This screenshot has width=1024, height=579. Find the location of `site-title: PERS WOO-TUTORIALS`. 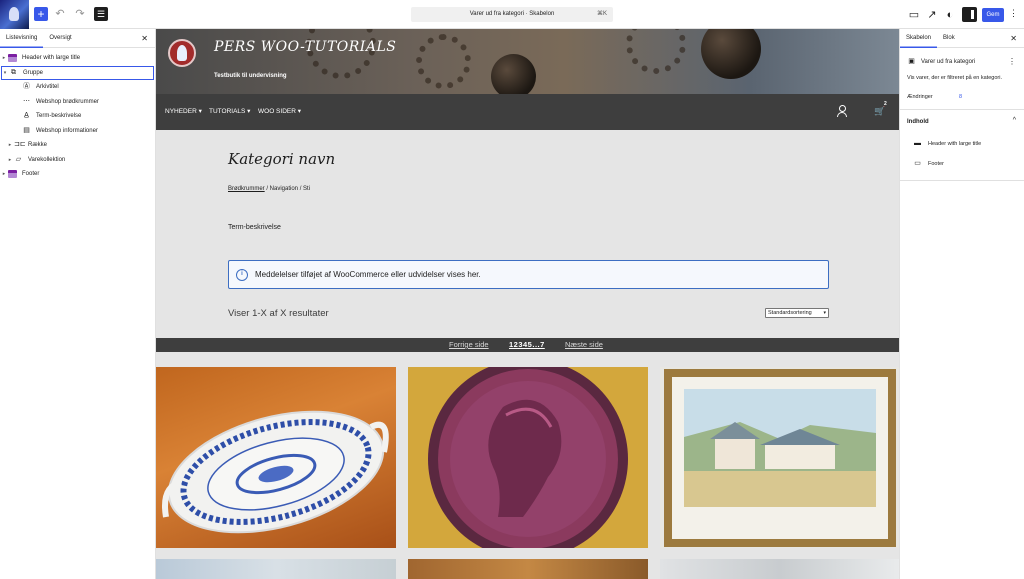

site-title: PERS WOO-TUTORIALS is located at coordinates (305, 47).